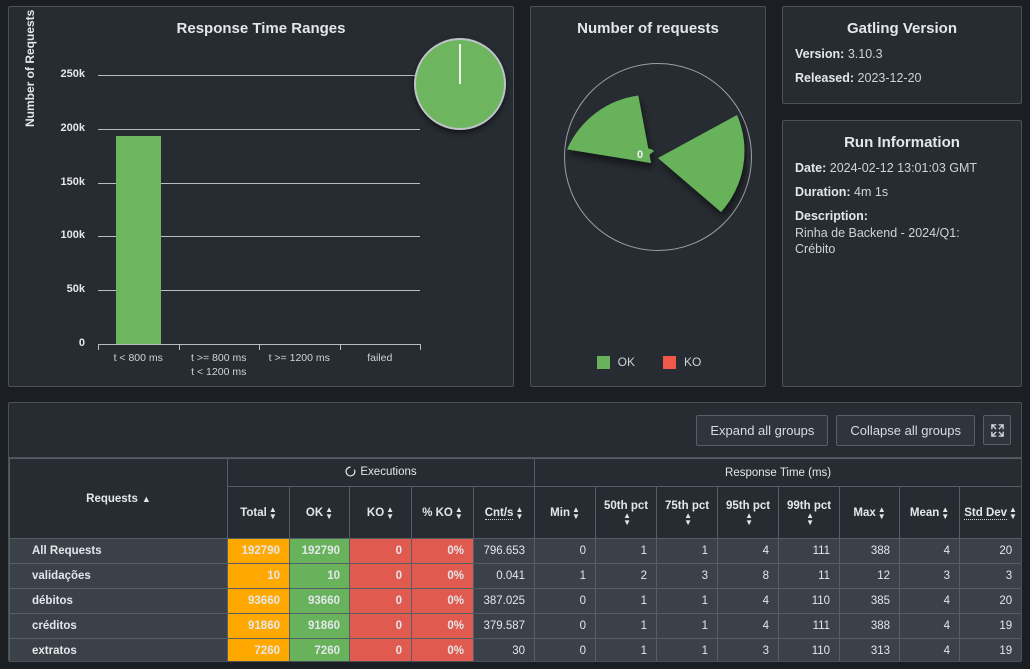  What do you see at coordinates (72, 235) in the screenshot?
I see `y-axis-tick-label: 100k` at bounding box center [72, 235].